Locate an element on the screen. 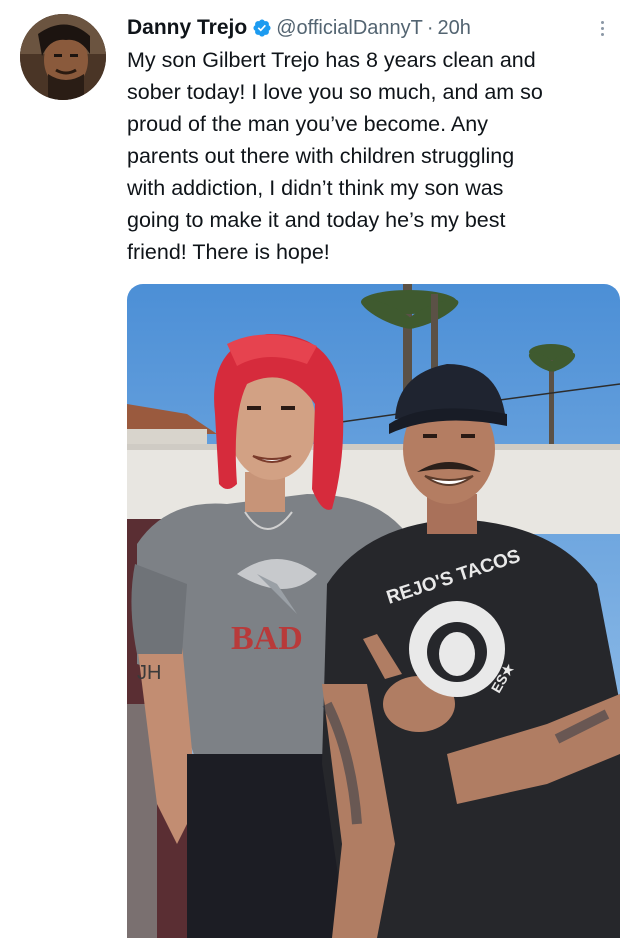 Image resolution: width=640 pixels, height=938 pixels. tweet-text-line: going to make it and today he’s my best is located at coordinates (316, 220).